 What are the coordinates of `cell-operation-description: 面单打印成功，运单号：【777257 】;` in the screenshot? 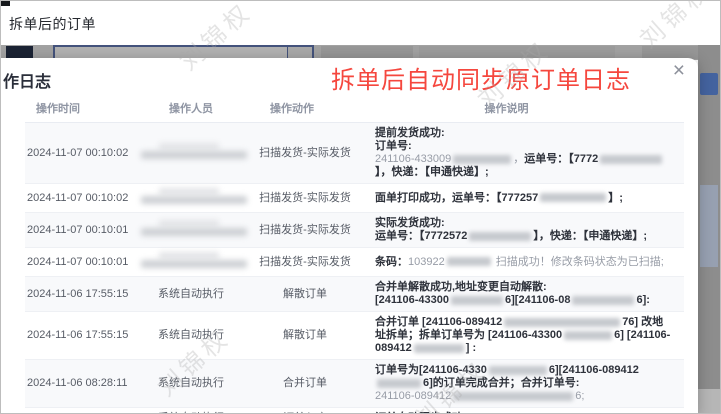 It's located at (526, 198).